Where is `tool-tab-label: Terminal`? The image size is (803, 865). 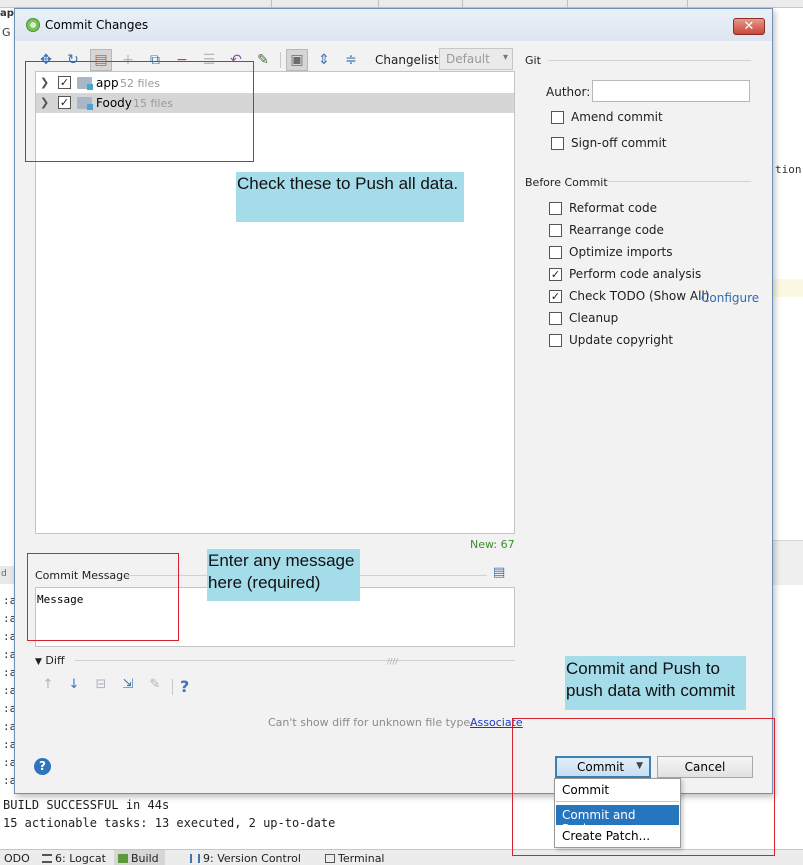 tool-tab-label: Terminal is located at coordinates (361, 858).